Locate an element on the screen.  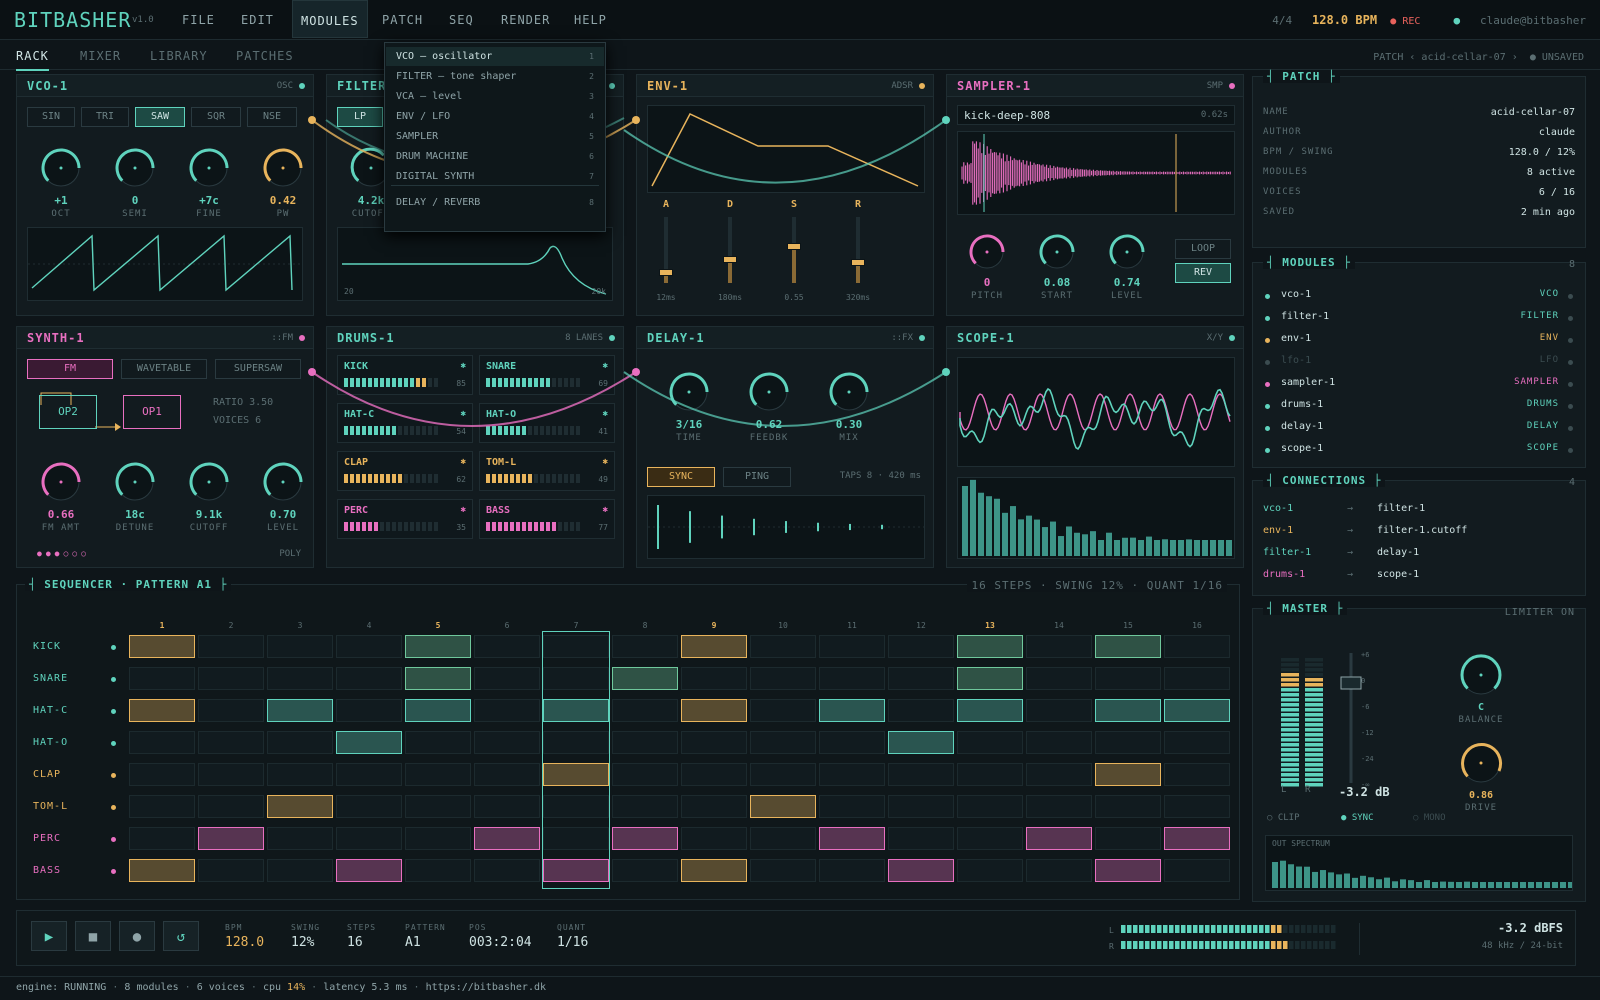
transport-field-pos: POS 003:2:04 is located at coordinates (500, 936).